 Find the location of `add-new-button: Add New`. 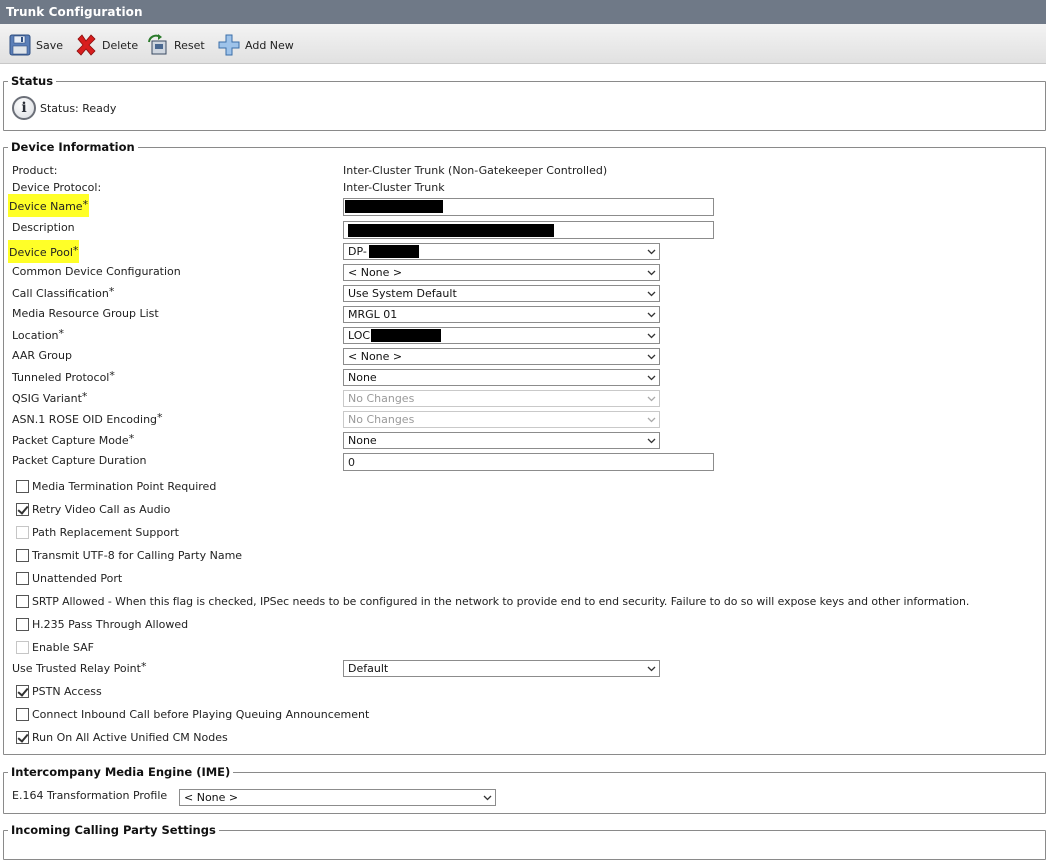

add-new-button: Add New is located at coordinates (255, 45).